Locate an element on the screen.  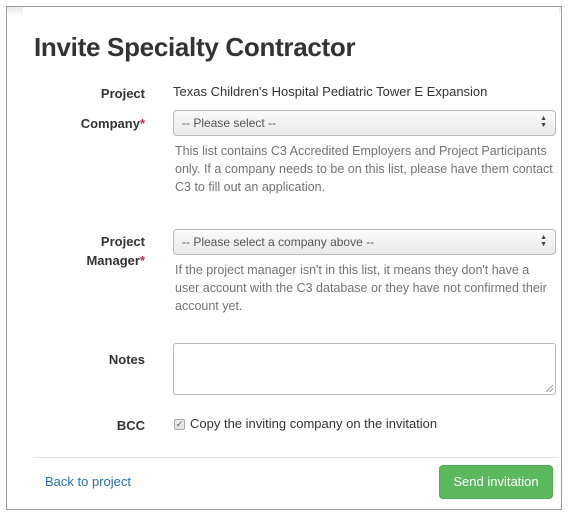
notes-label: Notes is located at coordinates (126, 359).